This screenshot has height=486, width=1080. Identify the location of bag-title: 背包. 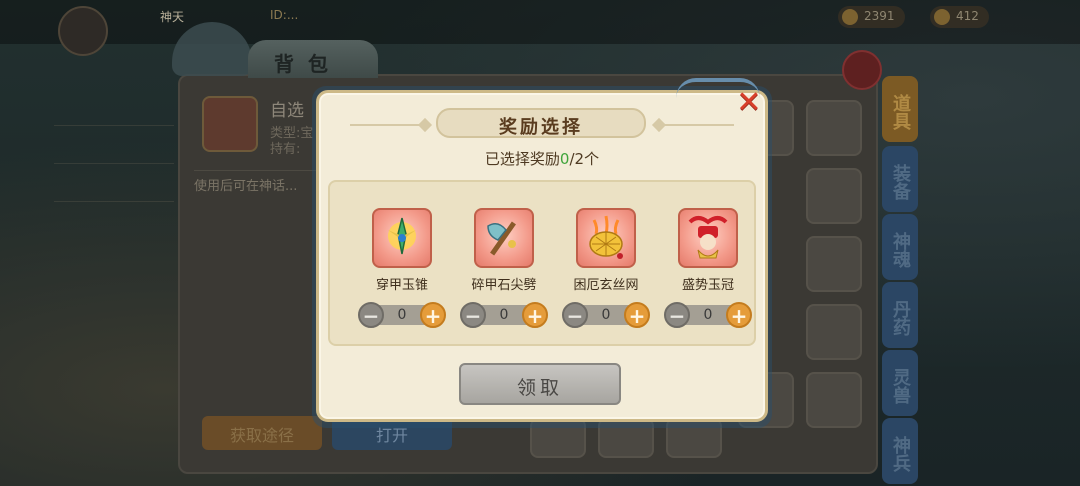
(313, 59).